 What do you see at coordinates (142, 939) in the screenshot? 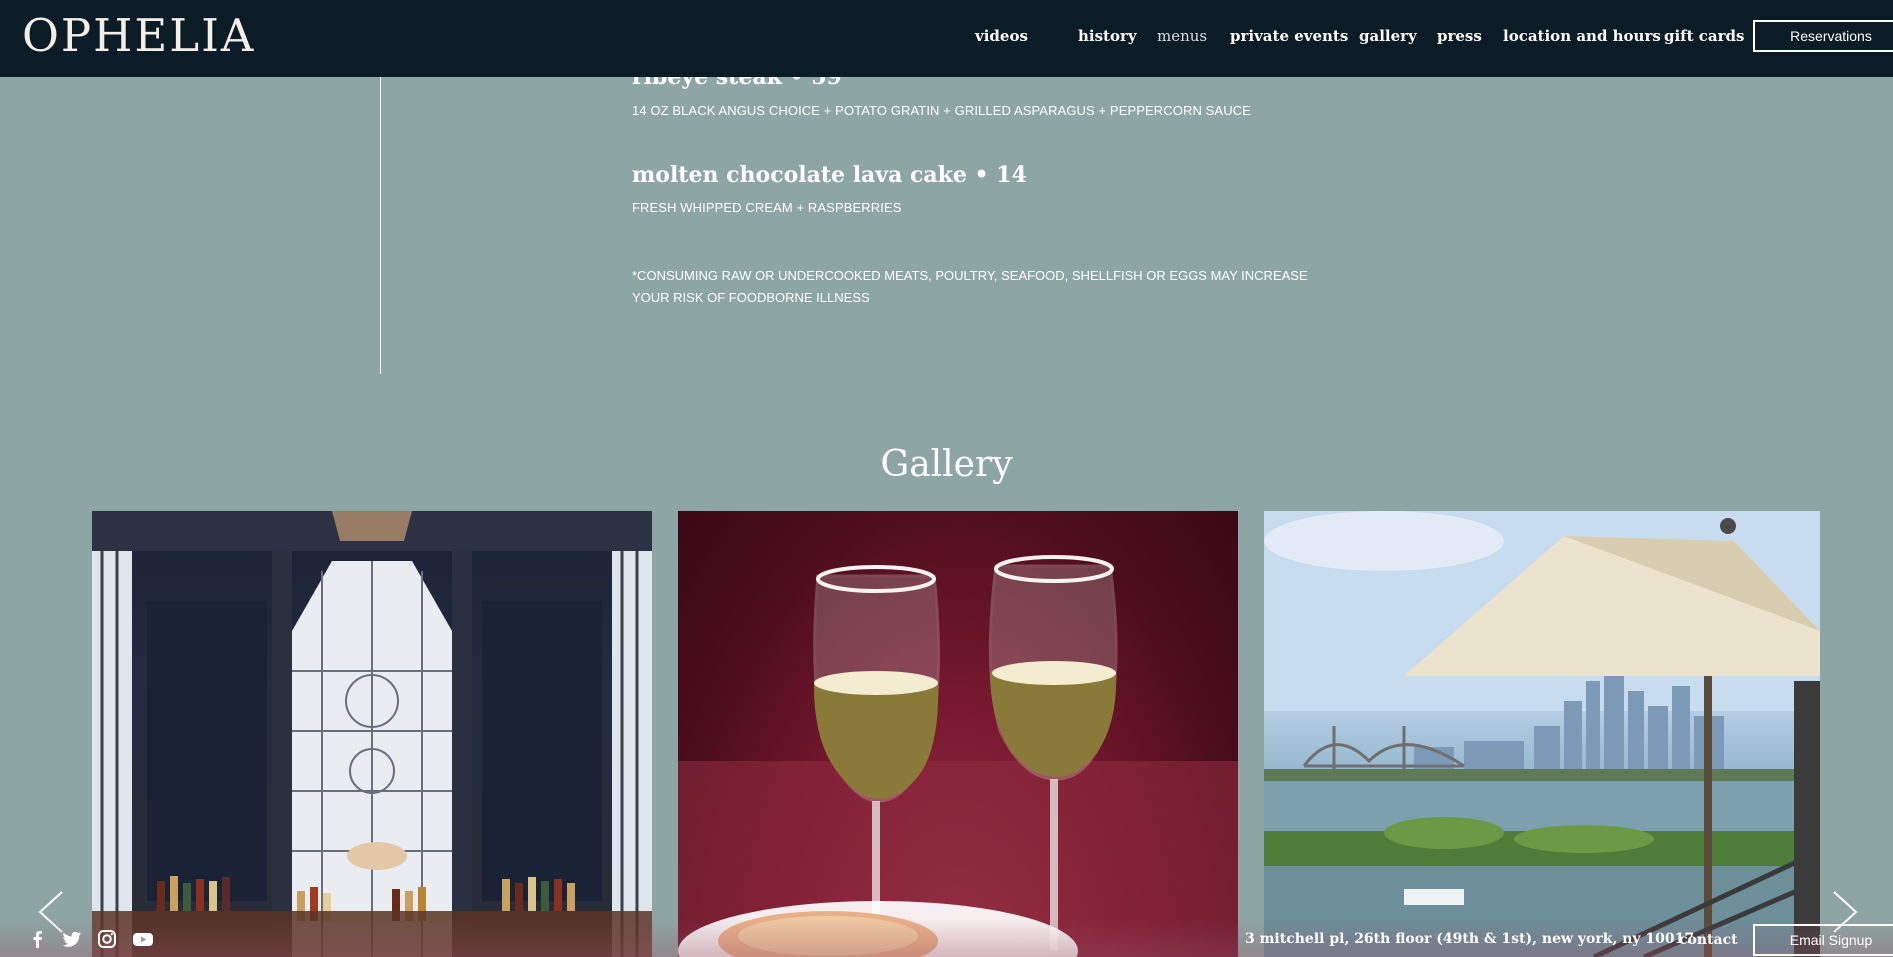
I see `youtube-icon` at bounding box center [142, 939].